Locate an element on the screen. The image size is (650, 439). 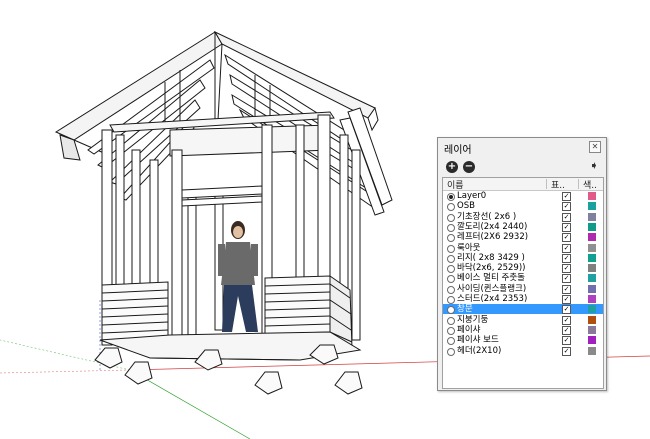
layer-name: 사이딩(퀸스플랭크) is located at coordinates (491, 289).